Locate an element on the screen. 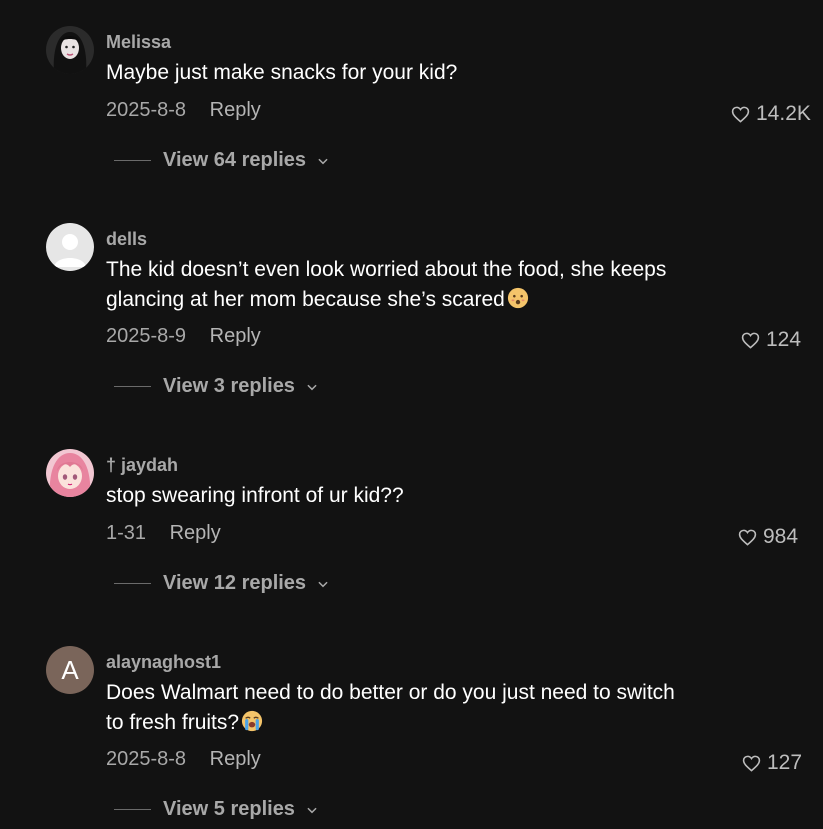  view-replies-button: View 3 replies is located at coordinates (216, 386).